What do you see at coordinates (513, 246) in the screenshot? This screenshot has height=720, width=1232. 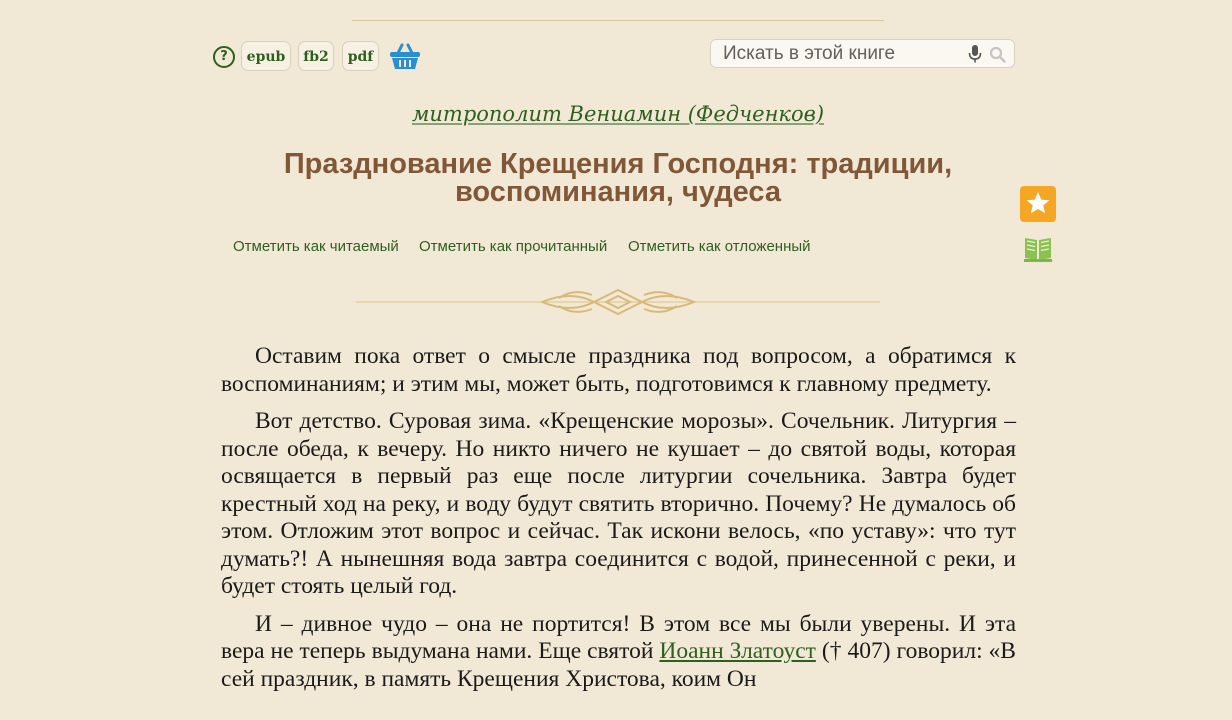 I see `mark-read-link: Отметить как прочитанный` at bounding box center [513, 246].